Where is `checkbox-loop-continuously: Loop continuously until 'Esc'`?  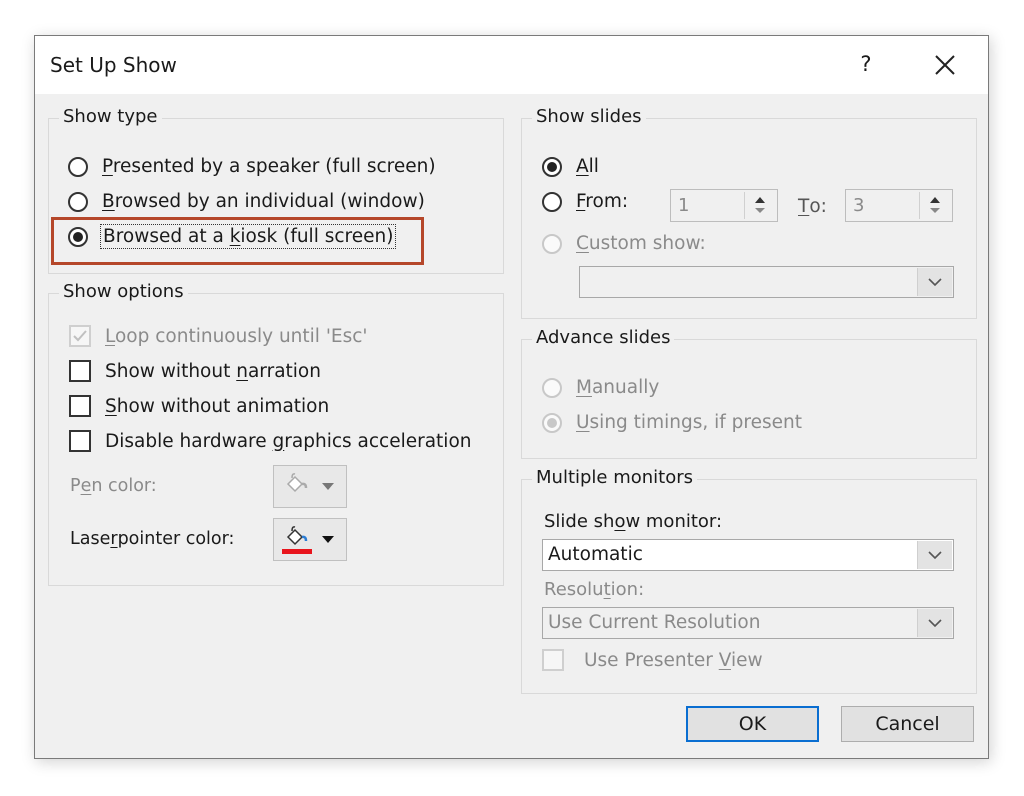
checkbox-loop-continuously: Loop continuously until 'Esc' is located at coordinates (218, 336).